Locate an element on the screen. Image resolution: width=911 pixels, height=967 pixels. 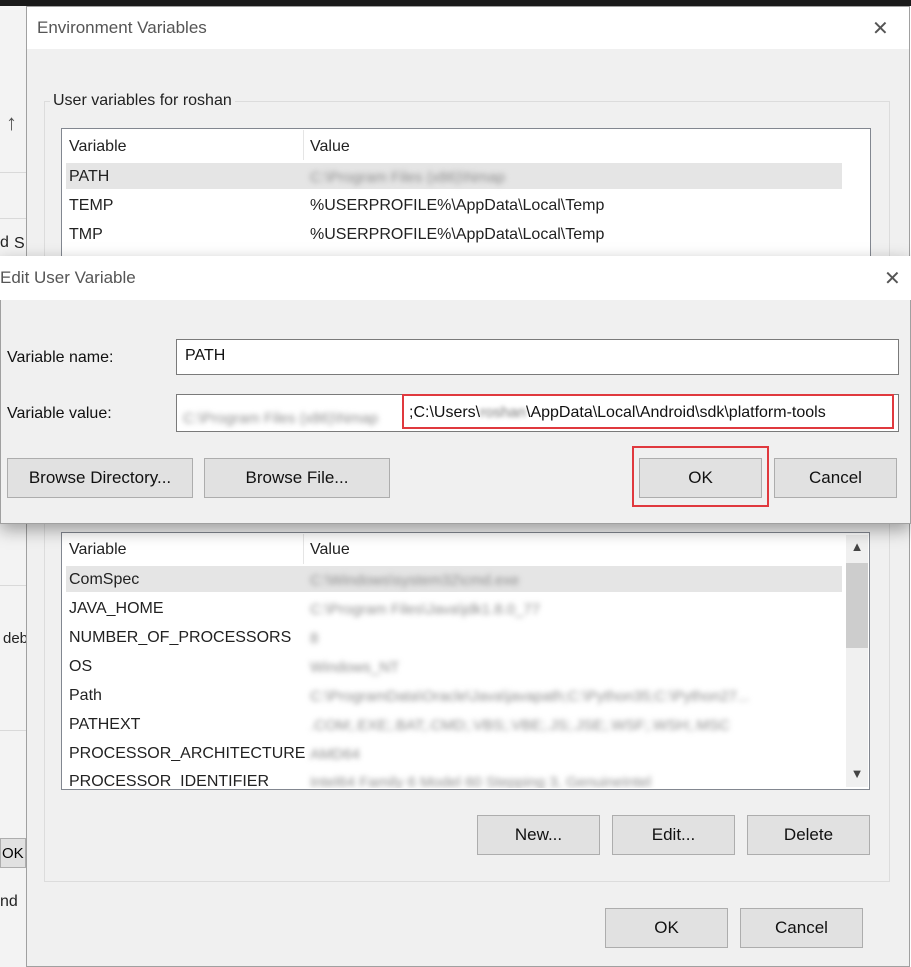
sys-var-name: NUMBER_OF_PROCESSORS is located at coordinates (180, 638).